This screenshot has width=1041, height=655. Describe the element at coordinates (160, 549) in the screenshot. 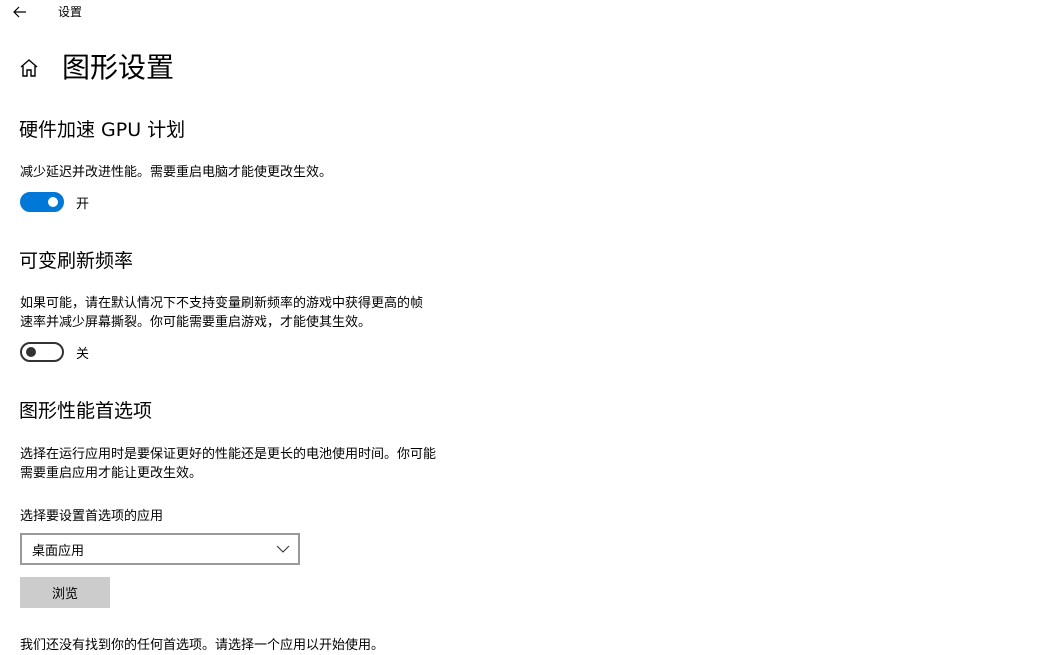

I see `app-type-select: 桌面应用` at that location.